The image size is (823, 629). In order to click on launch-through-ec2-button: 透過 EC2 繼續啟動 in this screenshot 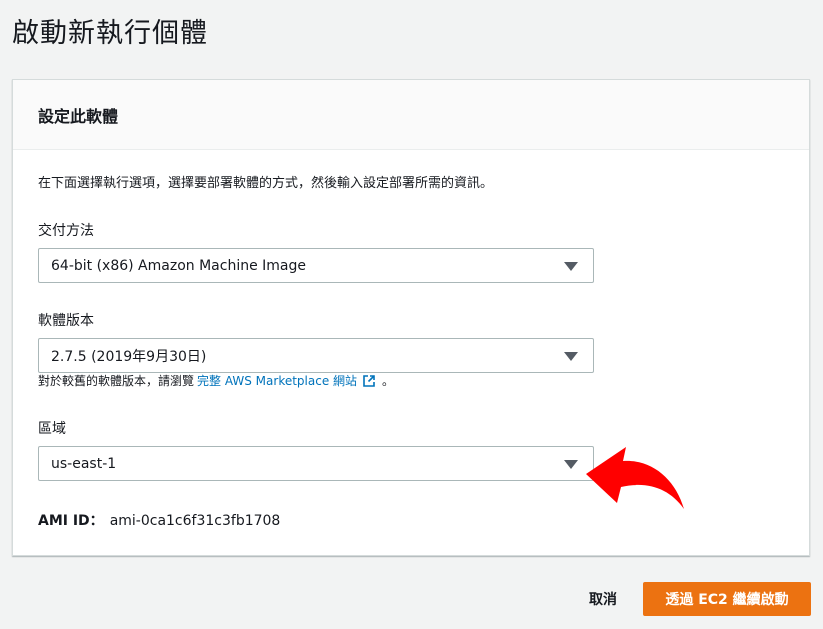, I will do `click(727, 599)`.